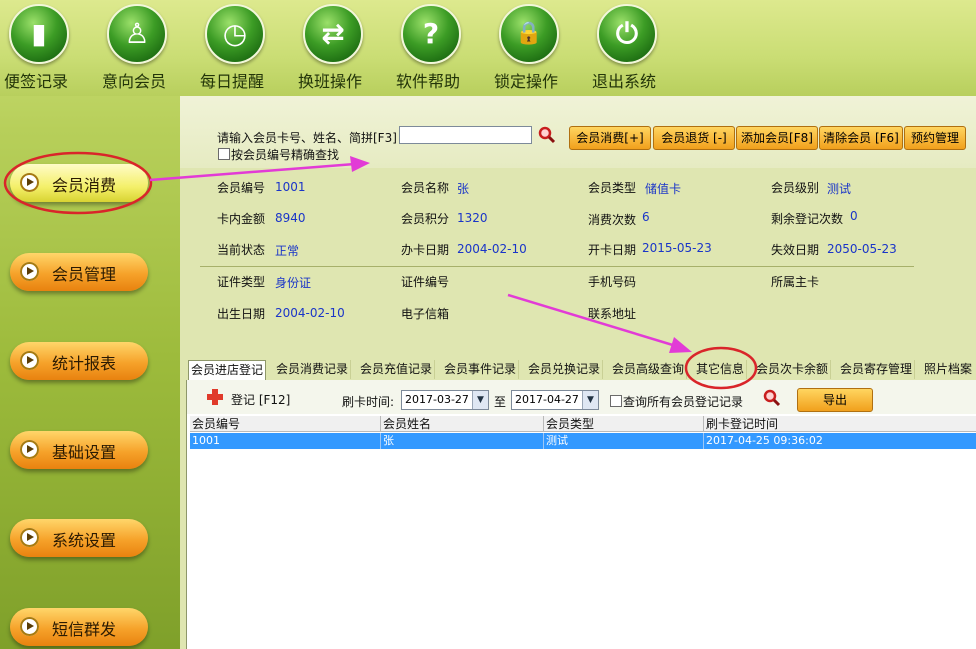 Image resolution: width=976 pixels, height=649 pixels. I want to click on toolbar-help-button: ? 软件帮助, so click(437, 48).